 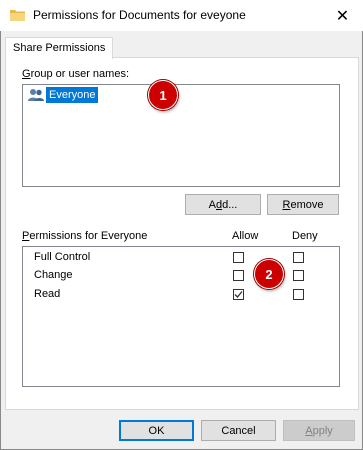 I want to click on remove-button-label: Remove, so click(x=303, y=204).